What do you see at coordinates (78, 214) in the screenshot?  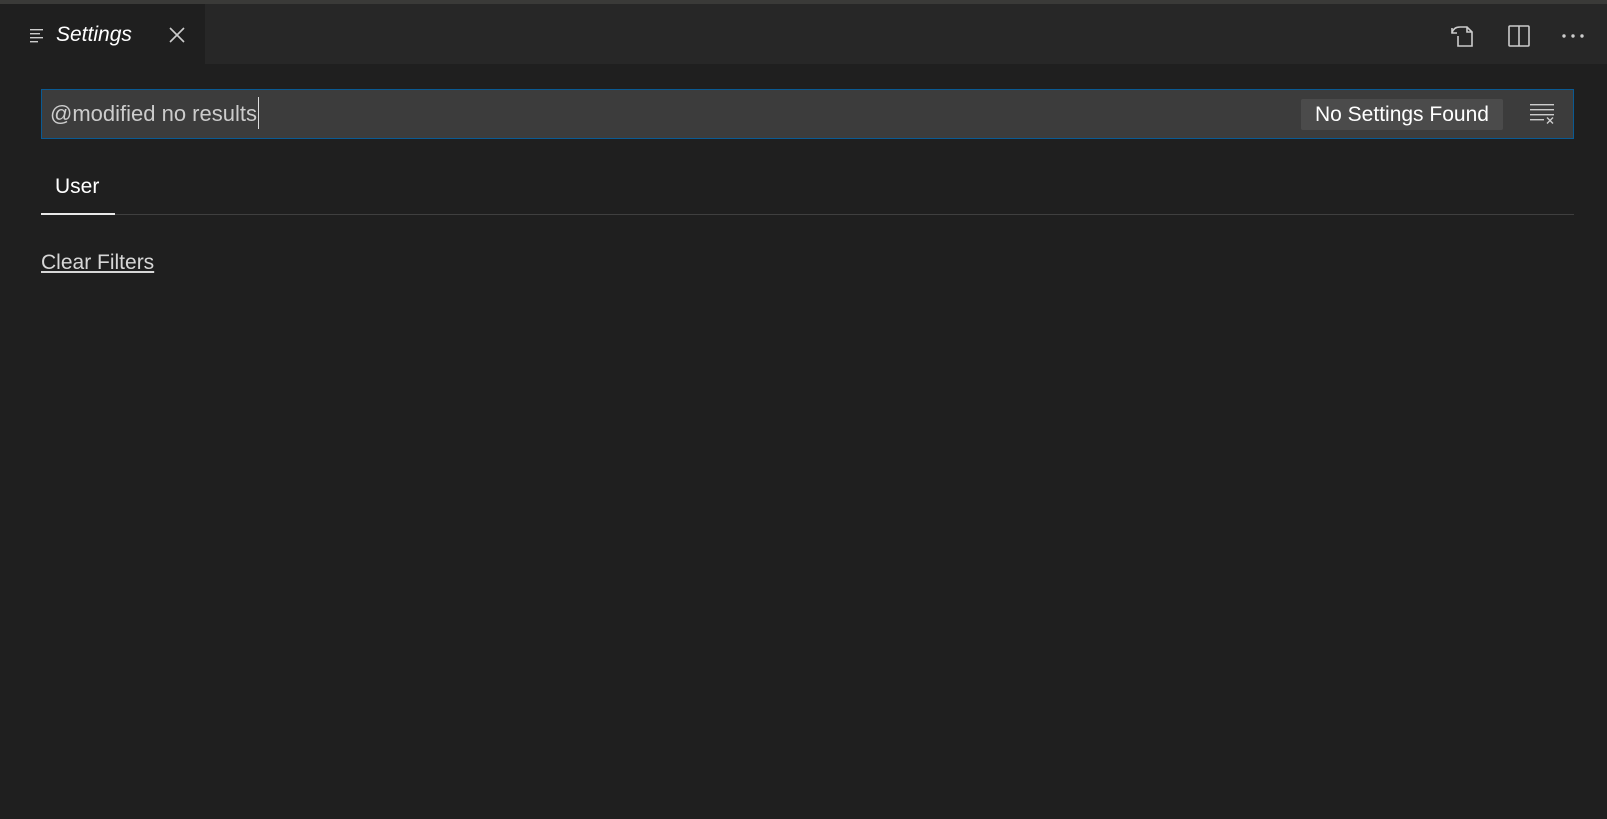 I see `active-tab-indicator` at bounding box center [78, 214].